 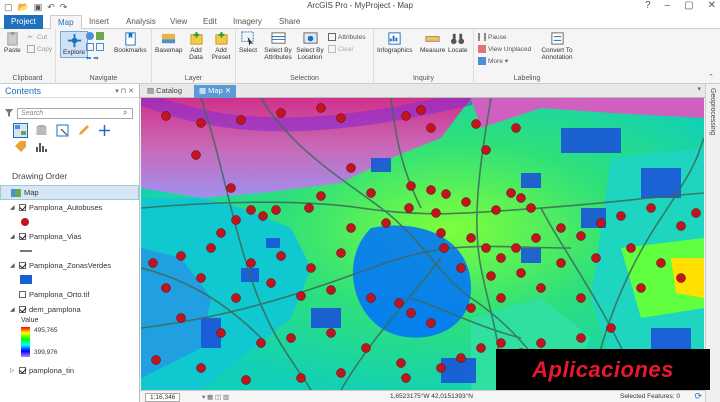 I want to click on coordinates-readout: 1,6523175°W 42,0151393°N, so click(x=431, y=396).